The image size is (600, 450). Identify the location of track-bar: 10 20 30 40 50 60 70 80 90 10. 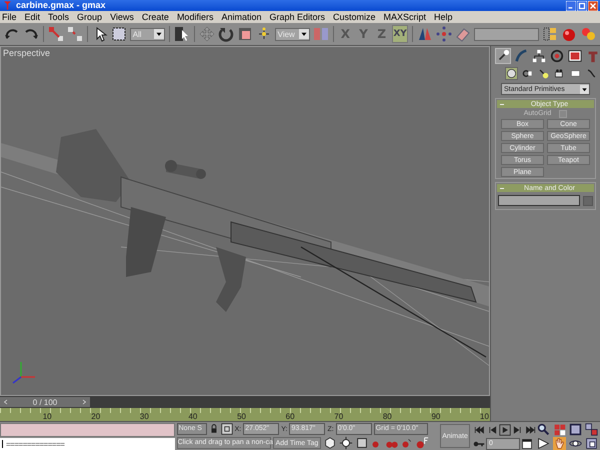
(245, 414).